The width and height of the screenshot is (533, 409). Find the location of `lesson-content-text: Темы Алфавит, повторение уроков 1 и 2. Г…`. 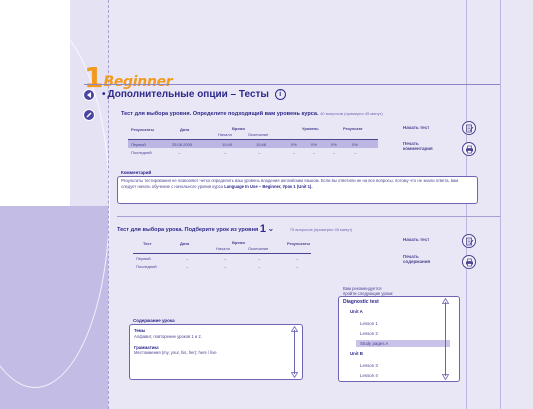

lesson-content-text: Темы Алфавит, повторение уроков 1 и 2. Г… is located at coordinates (175, 342).